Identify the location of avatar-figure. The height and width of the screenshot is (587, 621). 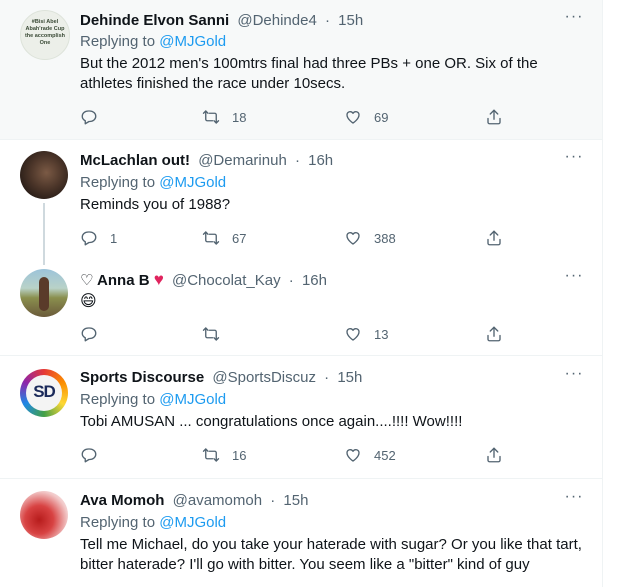
(44, 294).